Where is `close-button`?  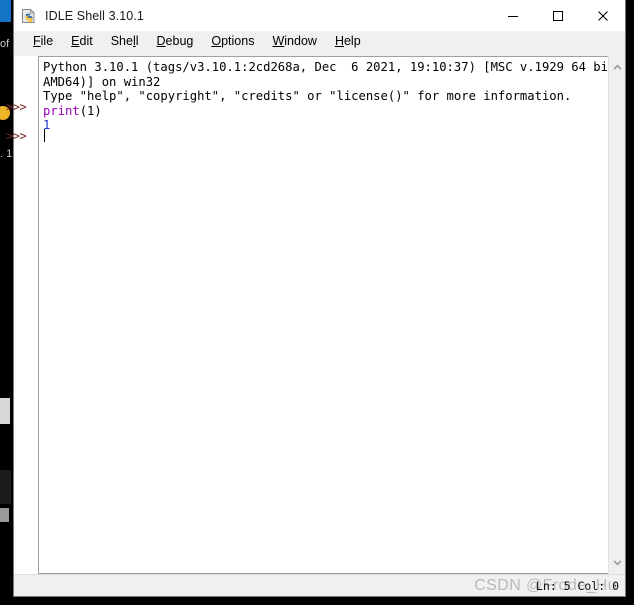
close-button is located at coordinates (602, 15).